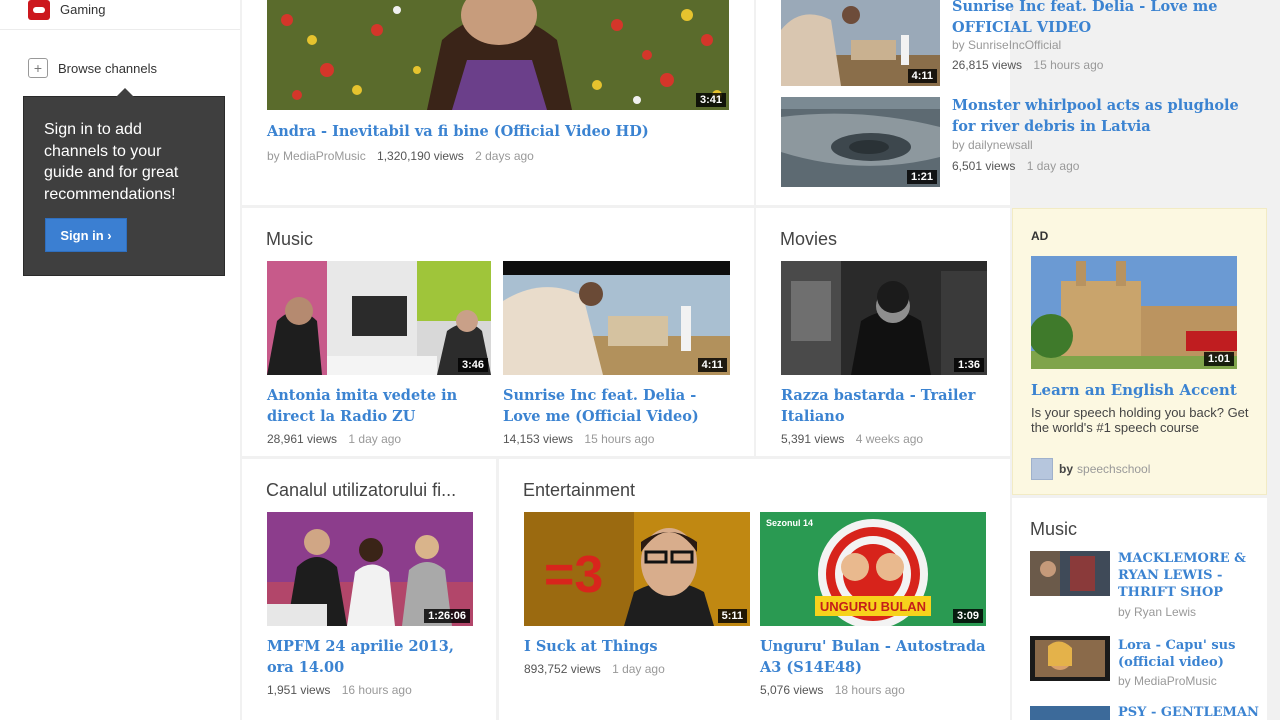 The image size is (1280, 720). Describe the element at coordinates (86, 235) in the screenshot. I see `sign-in-button: Sign in ›` at that location.